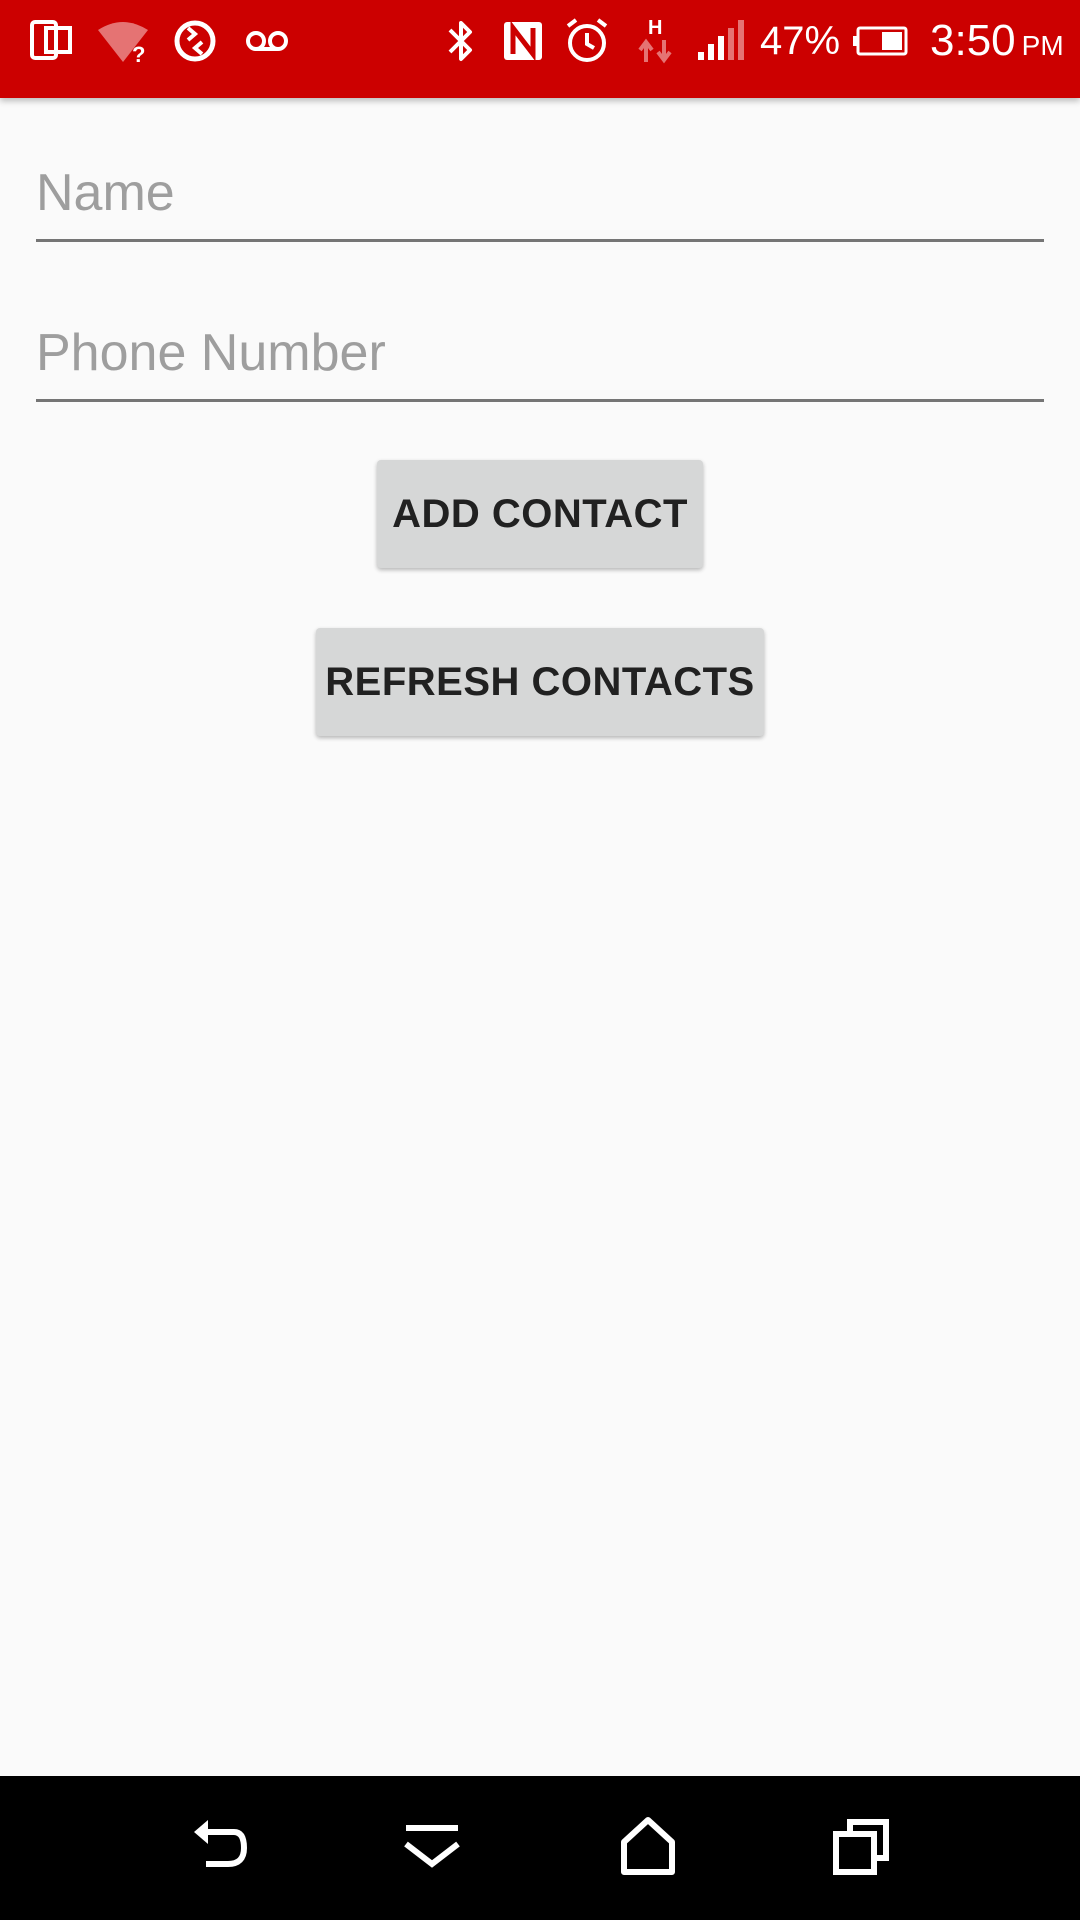 The width and height of the screenshot is (1080, 1920). I want to click on home-icon, so click(648, 1848).